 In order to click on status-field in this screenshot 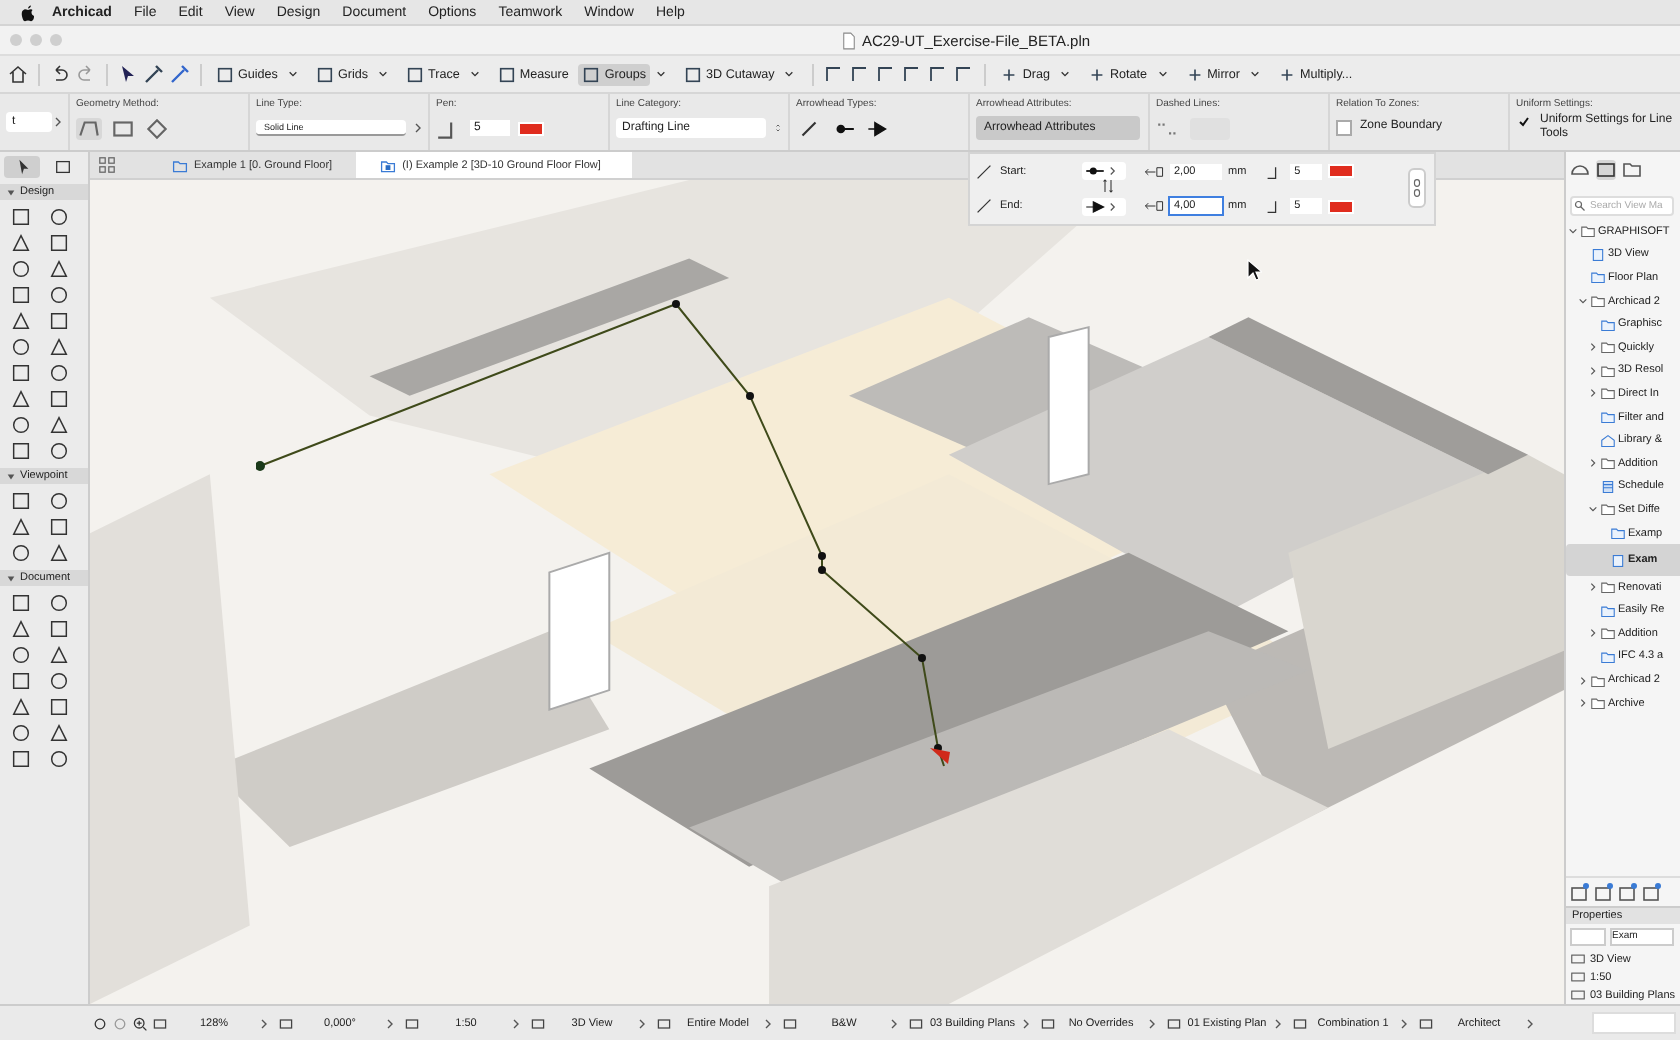, I will do `click(1634, 1023)`.